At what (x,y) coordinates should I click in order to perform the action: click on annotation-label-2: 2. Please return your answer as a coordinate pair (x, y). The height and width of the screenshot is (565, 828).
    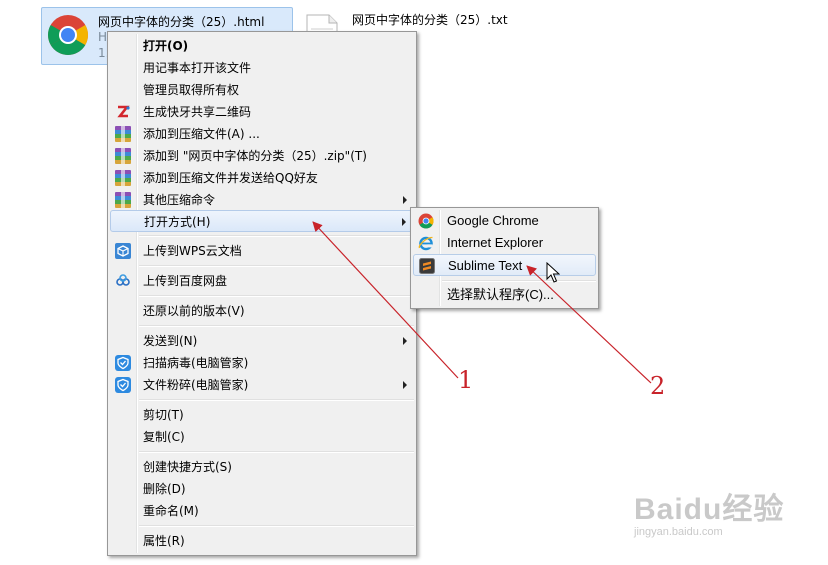
    Looking at the image, I should click on (658, 386).